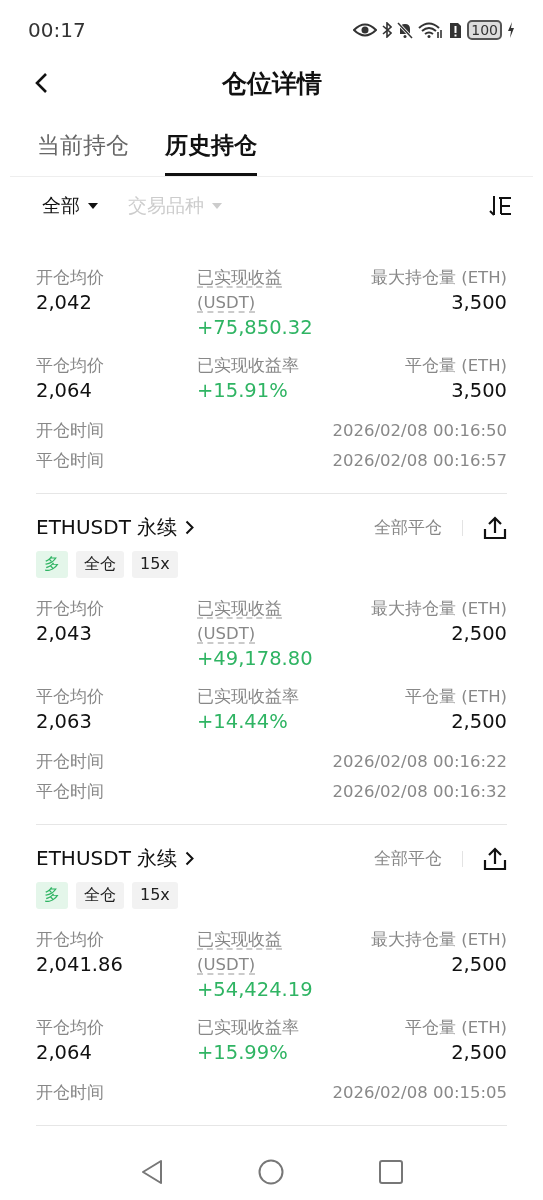  Describe the element at coordinates (484, 30) in the screenshot. I see `battery-level: 100` at that location.